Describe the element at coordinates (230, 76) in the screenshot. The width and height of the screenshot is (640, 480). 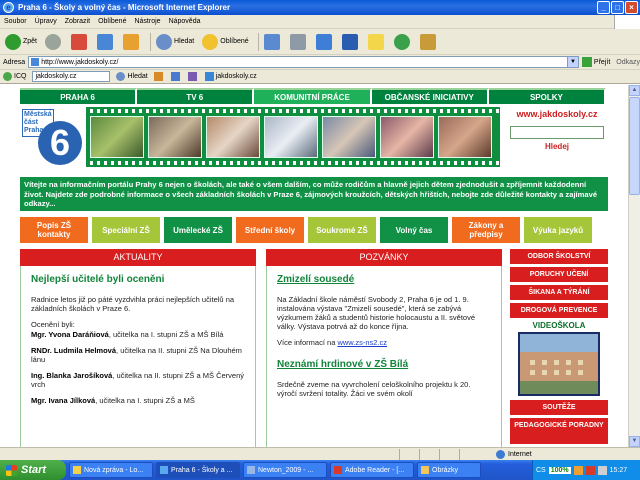
I see `toolbar-site-button: jakdoskoly.cz` at that location.